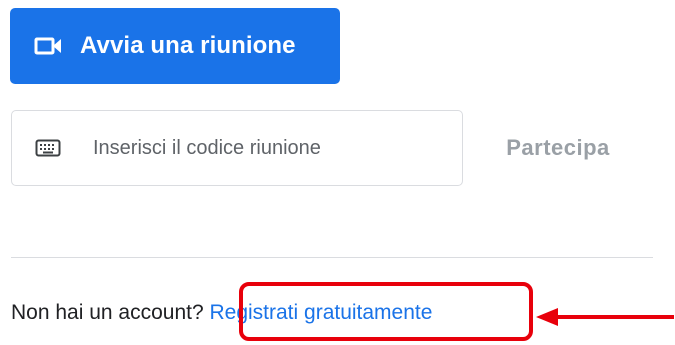  What do you see at coordinates (605, 317) in the screenshot?
I see `annotation-arrow-icon` at bounding box center [605, 317].